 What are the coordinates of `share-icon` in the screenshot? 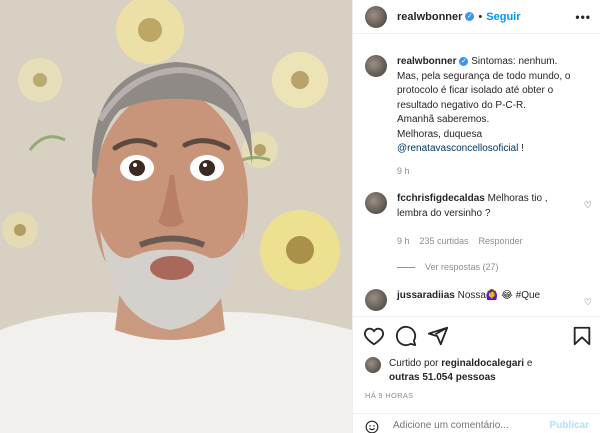 It's located at (438, 336).